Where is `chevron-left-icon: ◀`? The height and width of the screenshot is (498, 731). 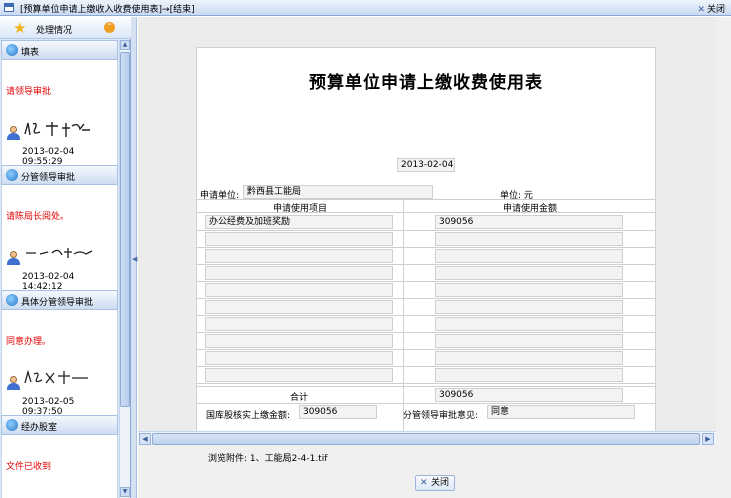 chevron-left-icon: ◀ is located at coordinates (134, 259).